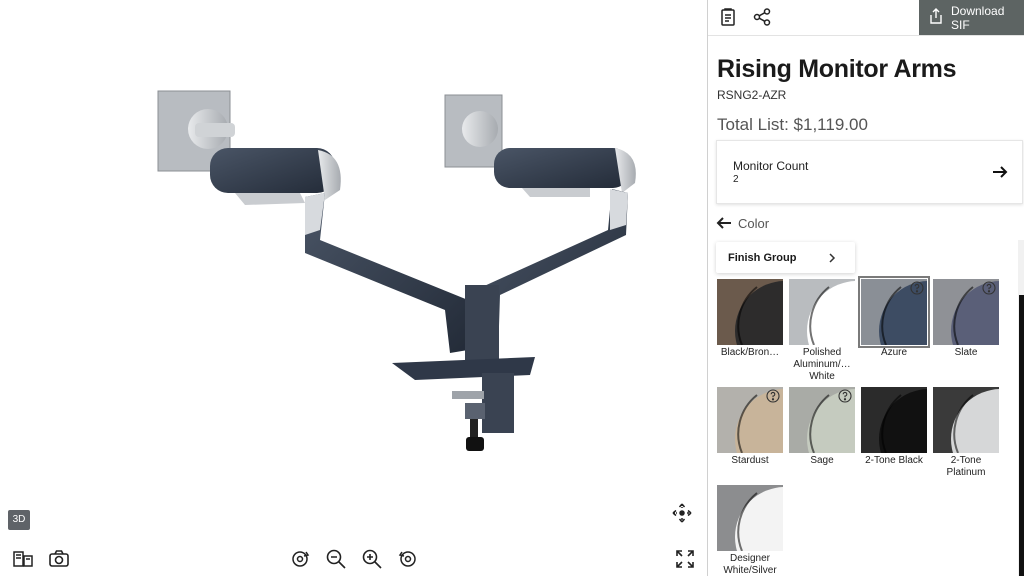 The width and height of the screenshot is (1024, 576). Describe the element at coordinates (822, 364) in the screenshot. I see `swatch-label: Polished Aluminum/… White` at that location.